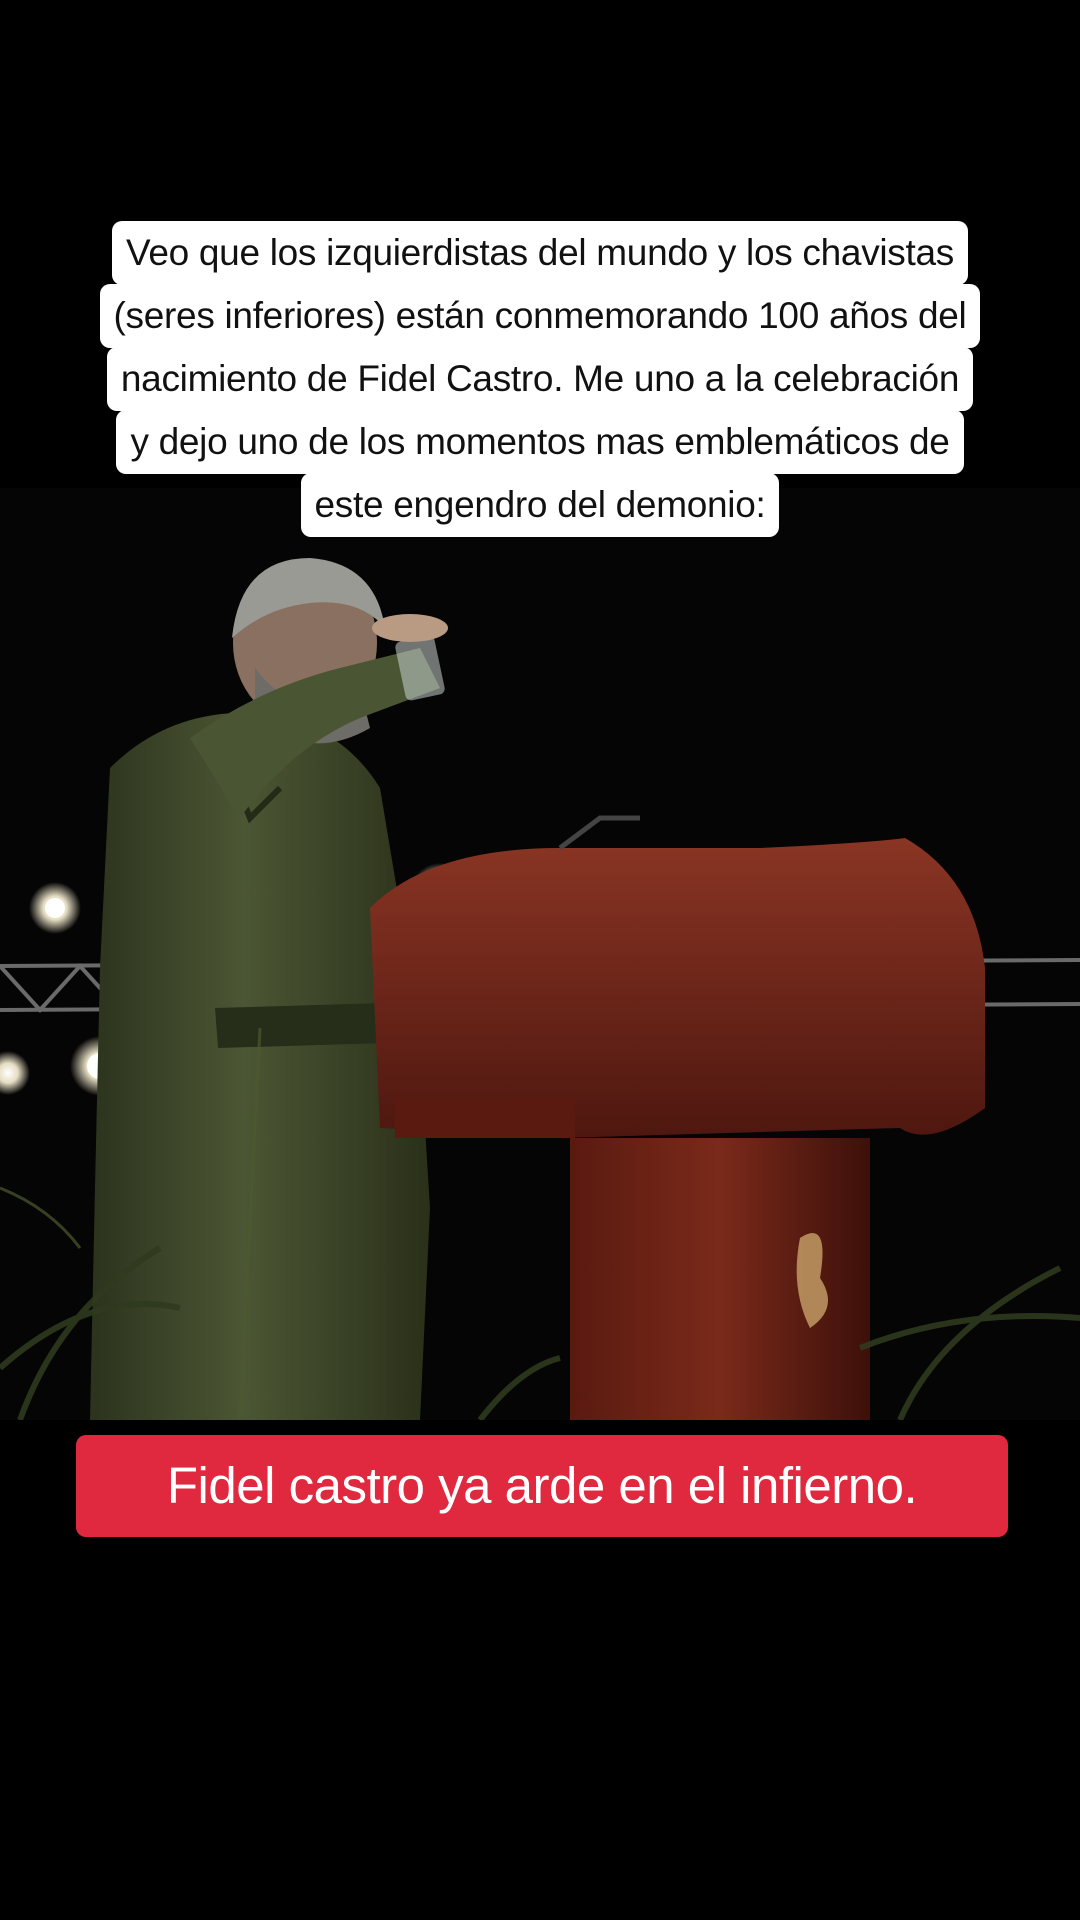 The image size is (1080, 1920). Describe the element at coordinates (542, 1486) in the screenshot. I see `bottom-caption: Fidel castro ya arde en el infierno.` at that location.